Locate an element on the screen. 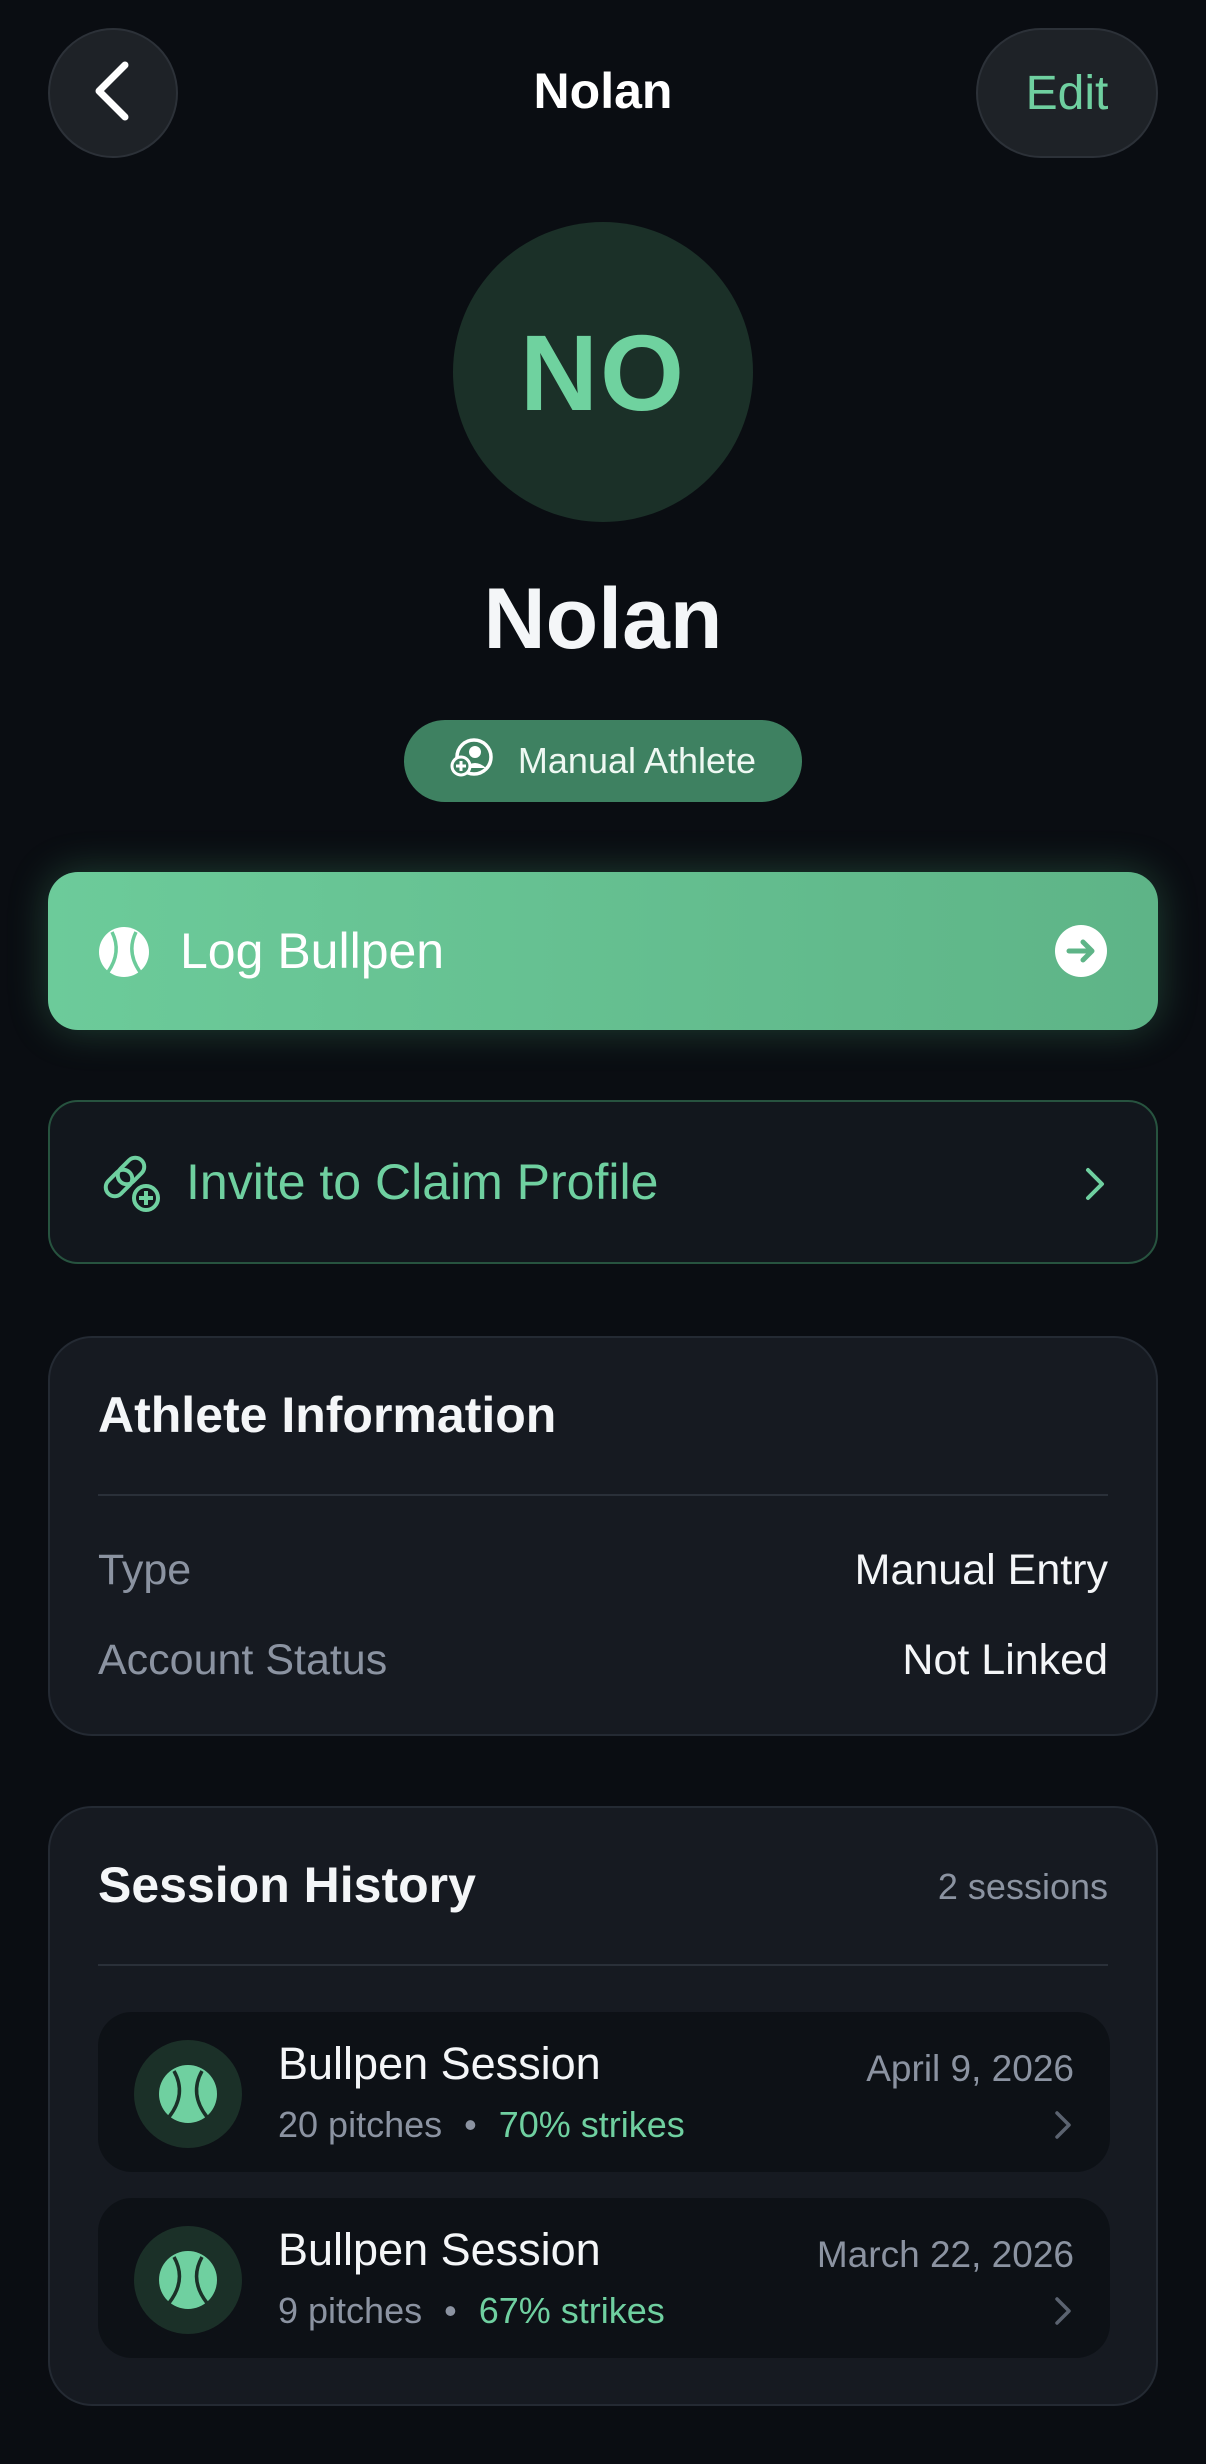 The image size is (1206, 2464). session-summary: 20 pitches • 70% strikes is located at coordinates (481, 2125).